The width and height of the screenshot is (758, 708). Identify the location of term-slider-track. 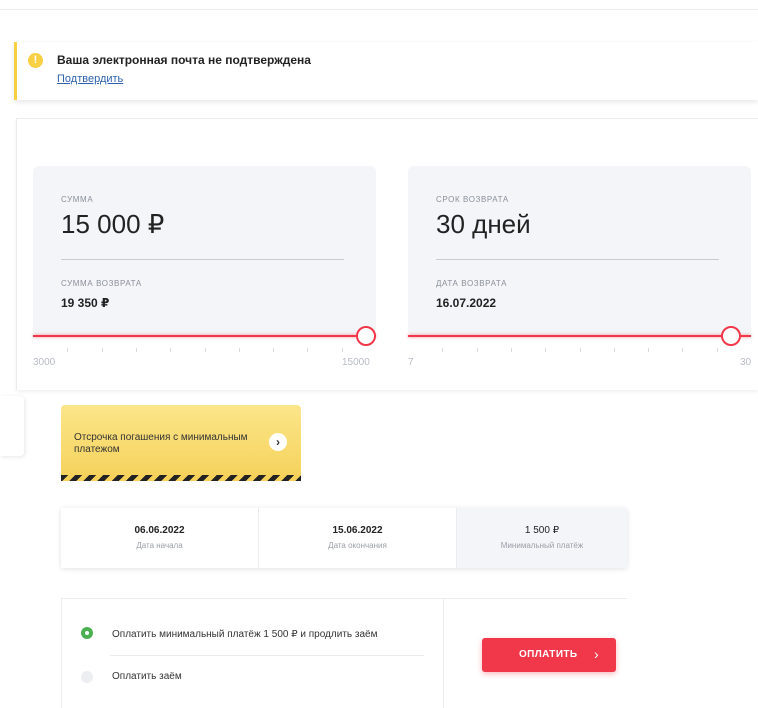
(579, 336).